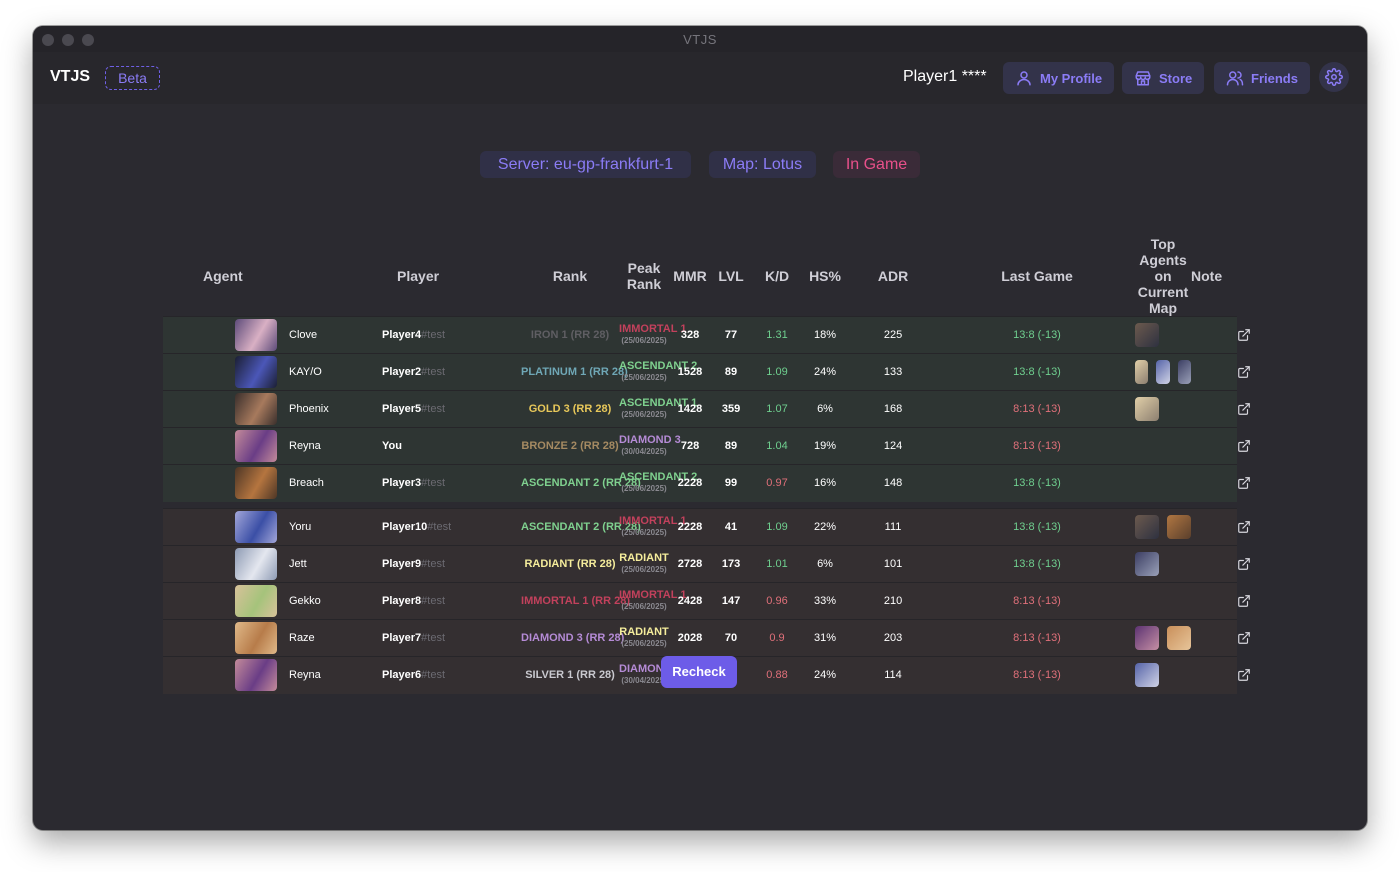 This screenshot has height=872, width=1400. What do you see at coordinates (876, 164) in the screenshot?
I see `game-state-pill: In Game` at bounding box center [876, 164].